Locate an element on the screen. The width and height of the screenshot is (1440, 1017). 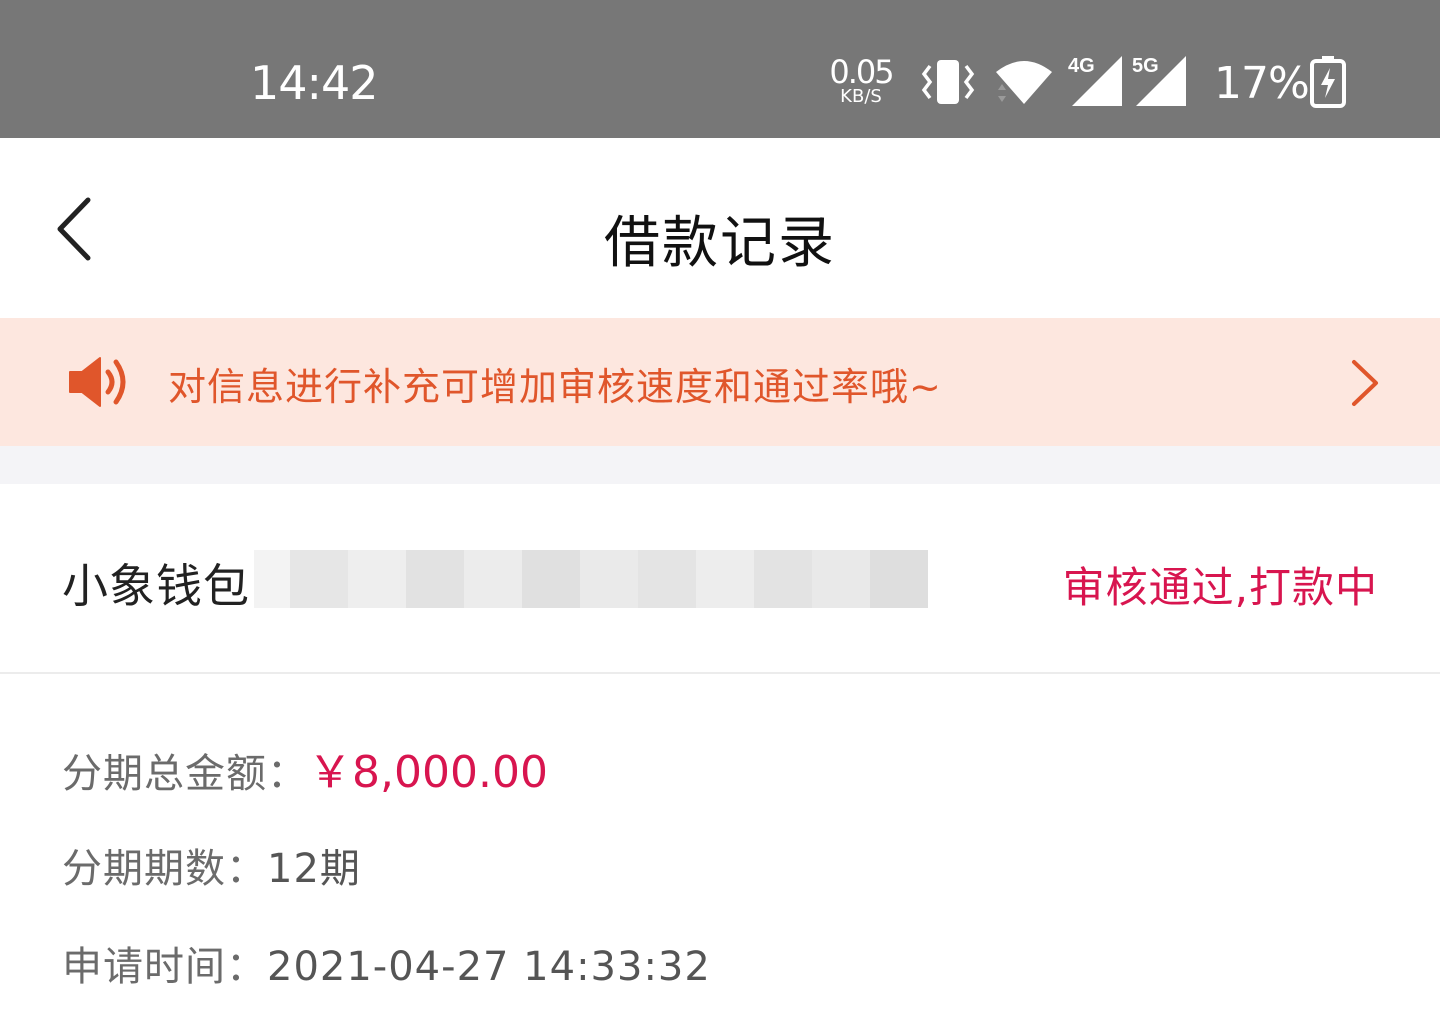
field-row-apply-time: 申请时间：2021-04-27 14:33:32 is located at coordinates (386, 963).